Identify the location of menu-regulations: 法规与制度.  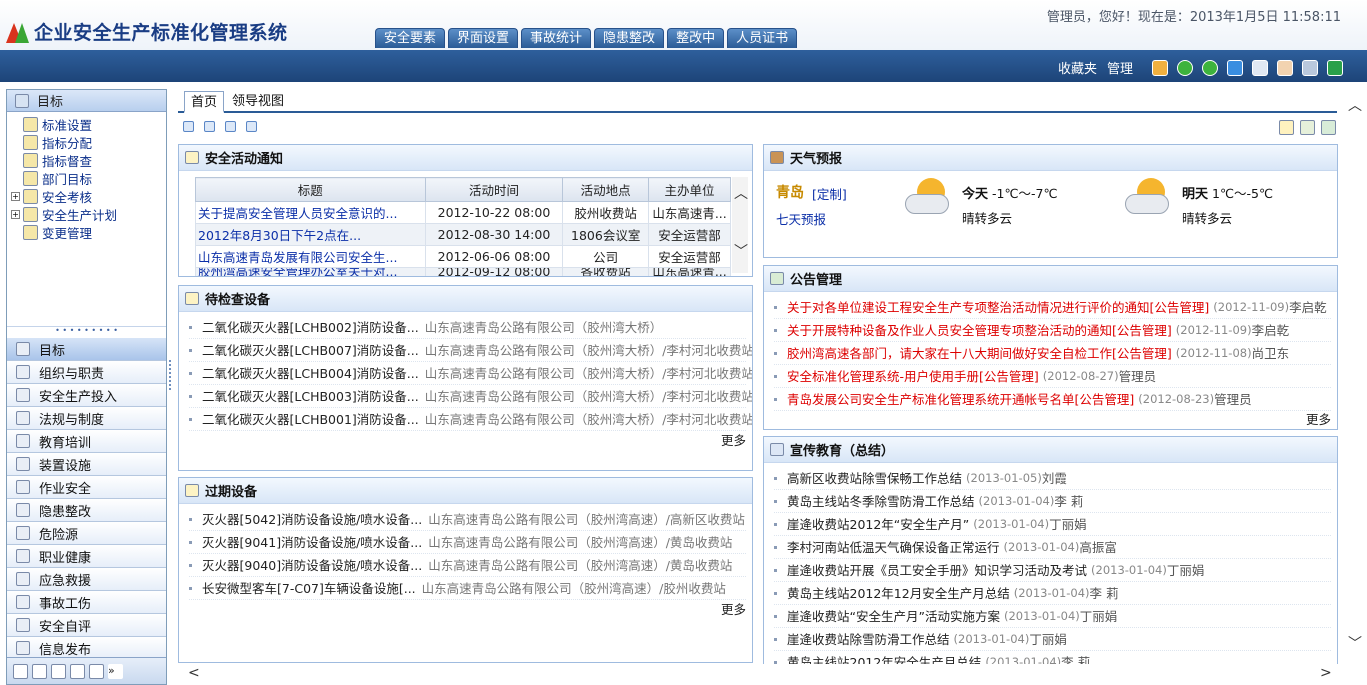
(86, 418).